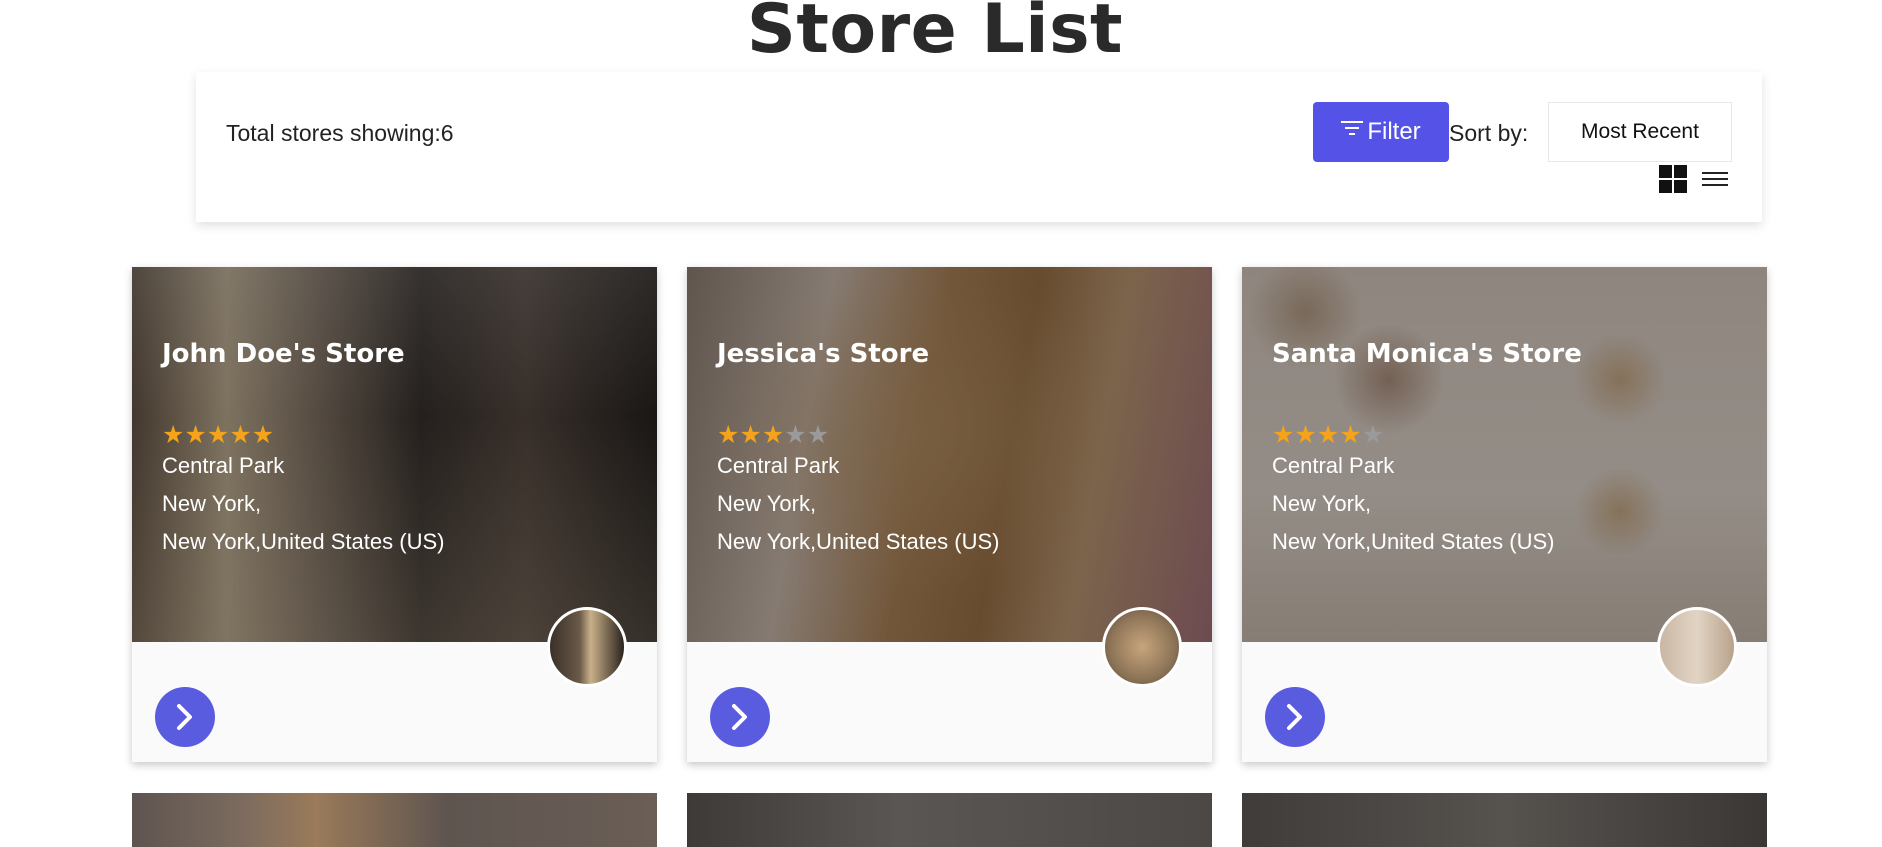 The image size is (1882, 847). What do you see at coordinates (1673, 179) in the screenshot?
I see `grid-view-icon` at bounding box center [1673, 179].